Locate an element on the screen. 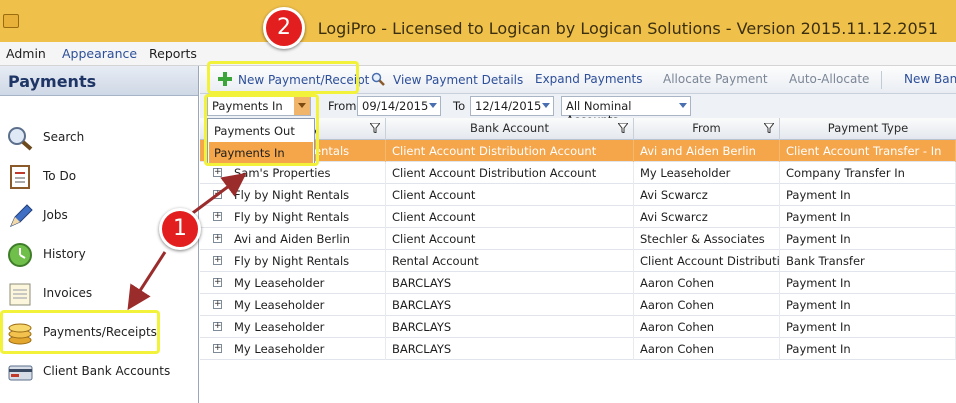 The image size is (956, 403). callout-arrow is located at coordinates (187, 241).